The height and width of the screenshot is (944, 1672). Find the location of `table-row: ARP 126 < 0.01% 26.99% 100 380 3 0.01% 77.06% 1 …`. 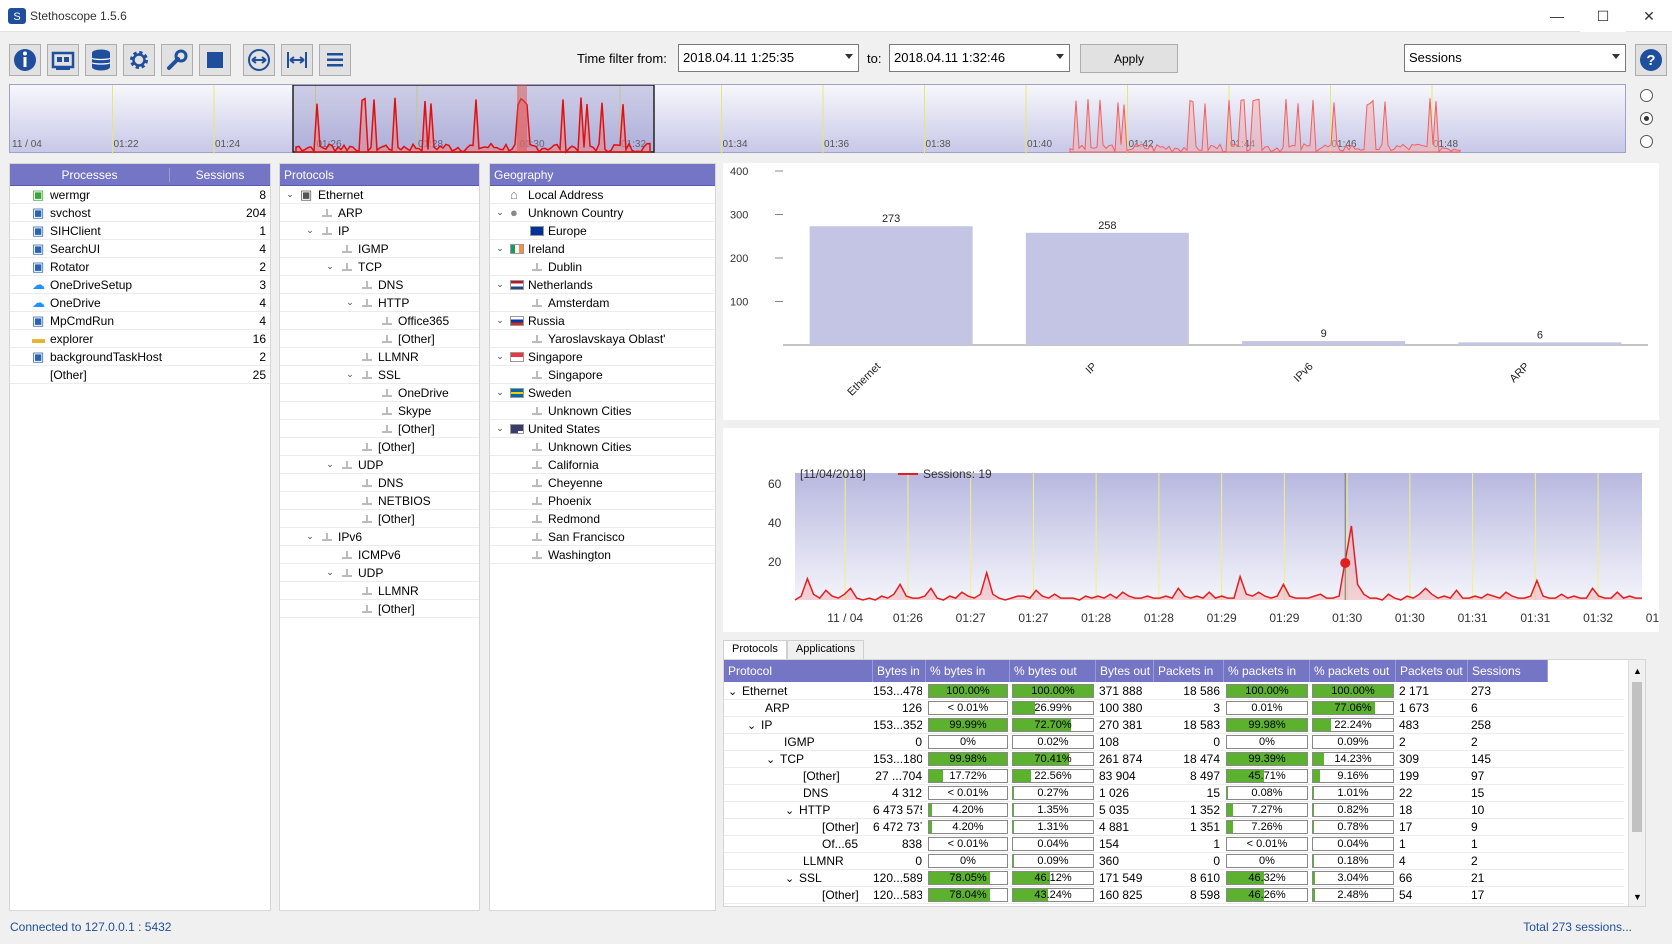

table-row: ARP 126 < 0.01% 26.99% 100 380 3 0.01% 77.06% 1 … is located at coordinates (1174, 708).